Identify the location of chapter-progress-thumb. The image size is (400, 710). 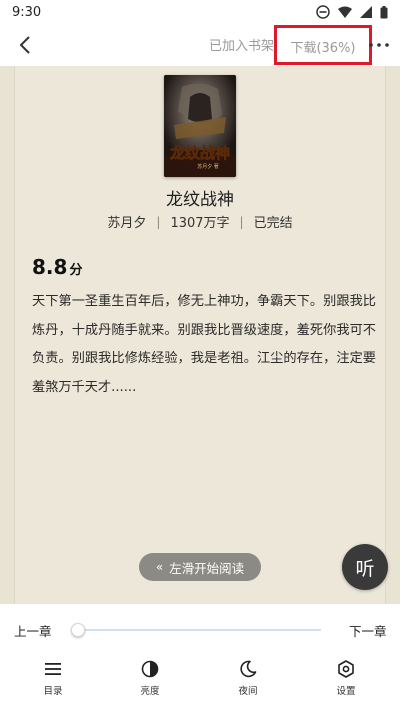
(78, 630).